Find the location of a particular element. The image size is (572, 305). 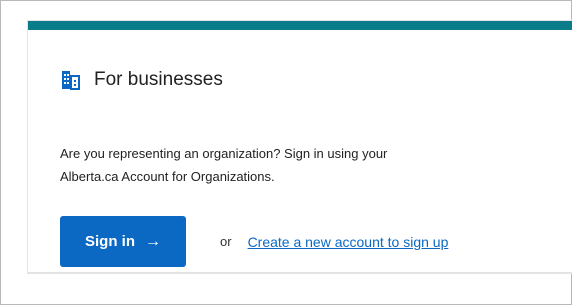

card-bottom-border is located at coordinates (300, 272).